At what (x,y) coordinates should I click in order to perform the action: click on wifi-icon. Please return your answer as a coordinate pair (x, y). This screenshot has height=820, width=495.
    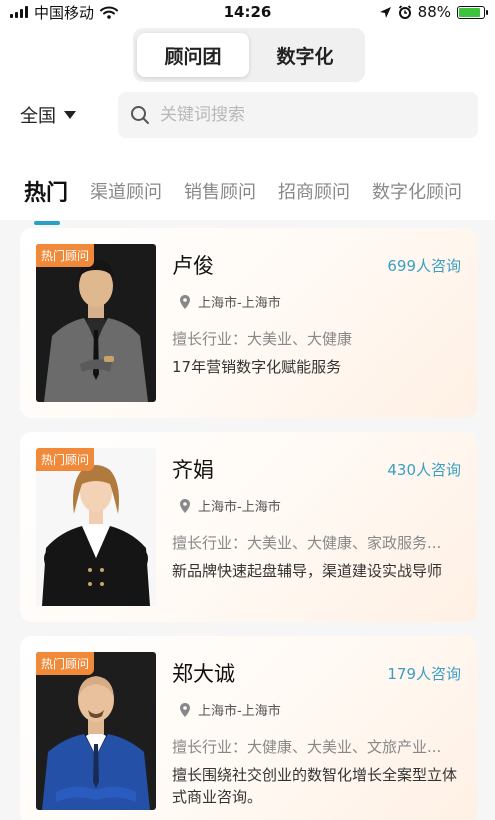
    Looking at the image, I should click on (109, 12).